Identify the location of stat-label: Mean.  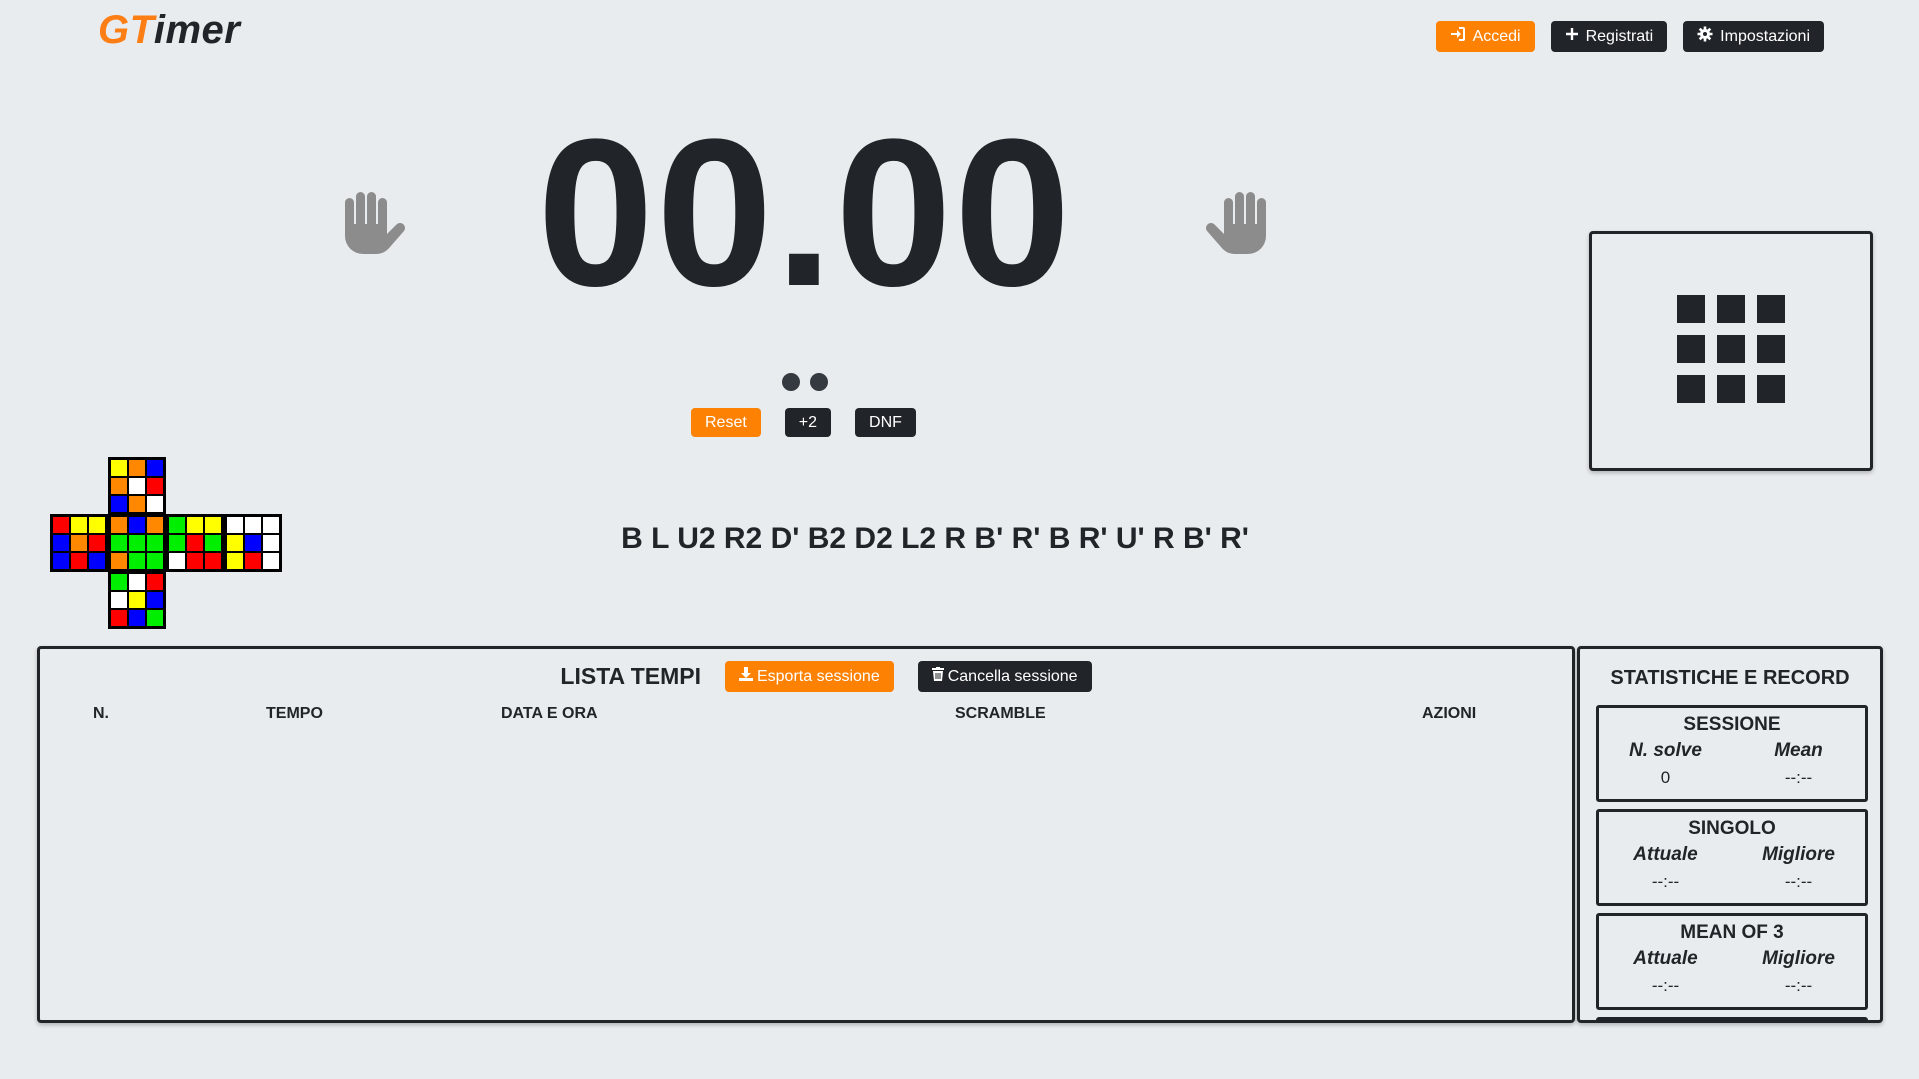
(1798, 750).